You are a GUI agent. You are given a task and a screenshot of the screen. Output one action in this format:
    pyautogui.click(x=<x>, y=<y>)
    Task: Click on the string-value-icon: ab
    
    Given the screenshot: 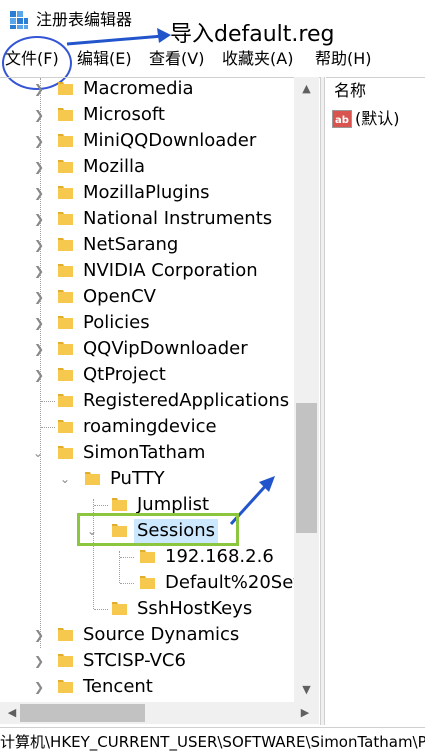 What is the action you would take?
    pyautogui.click(x=342, y=119)
    